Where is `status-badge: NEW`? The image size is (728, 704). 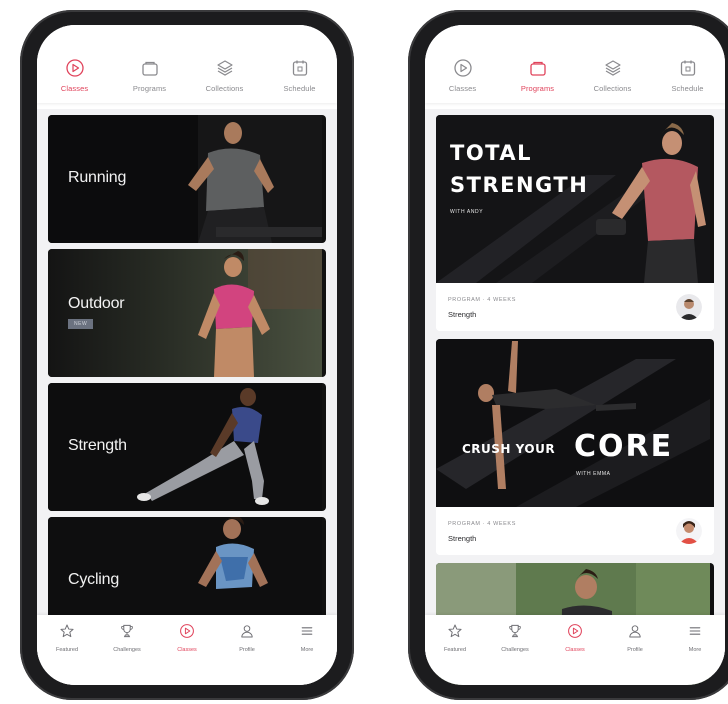
status-badge: NEW is located at coordinates (81, 324).